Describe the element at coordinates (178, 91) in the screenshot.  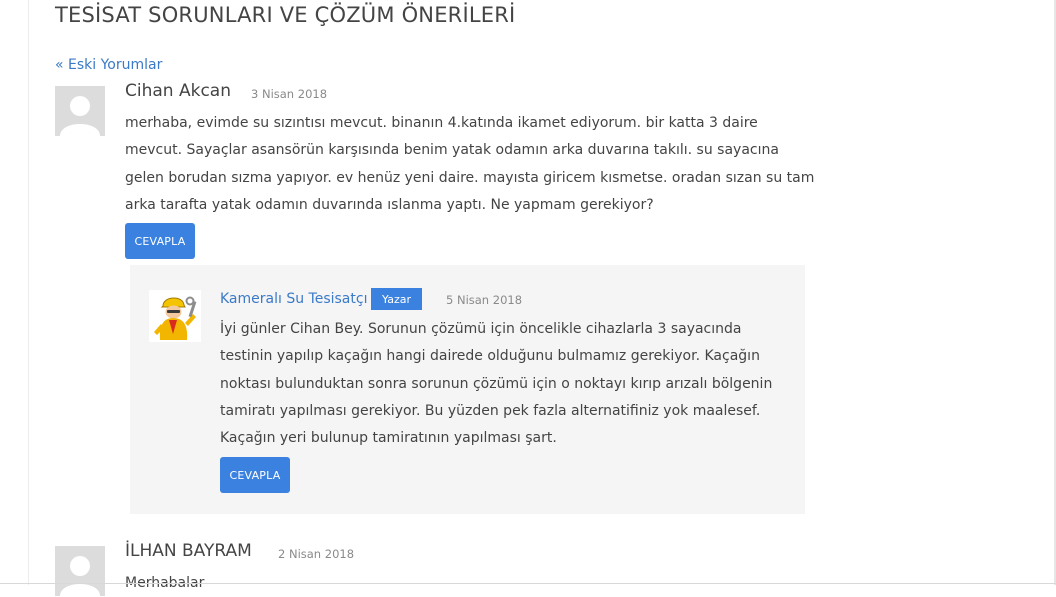
I see `comment-author: Cihan Akcan` at that location.